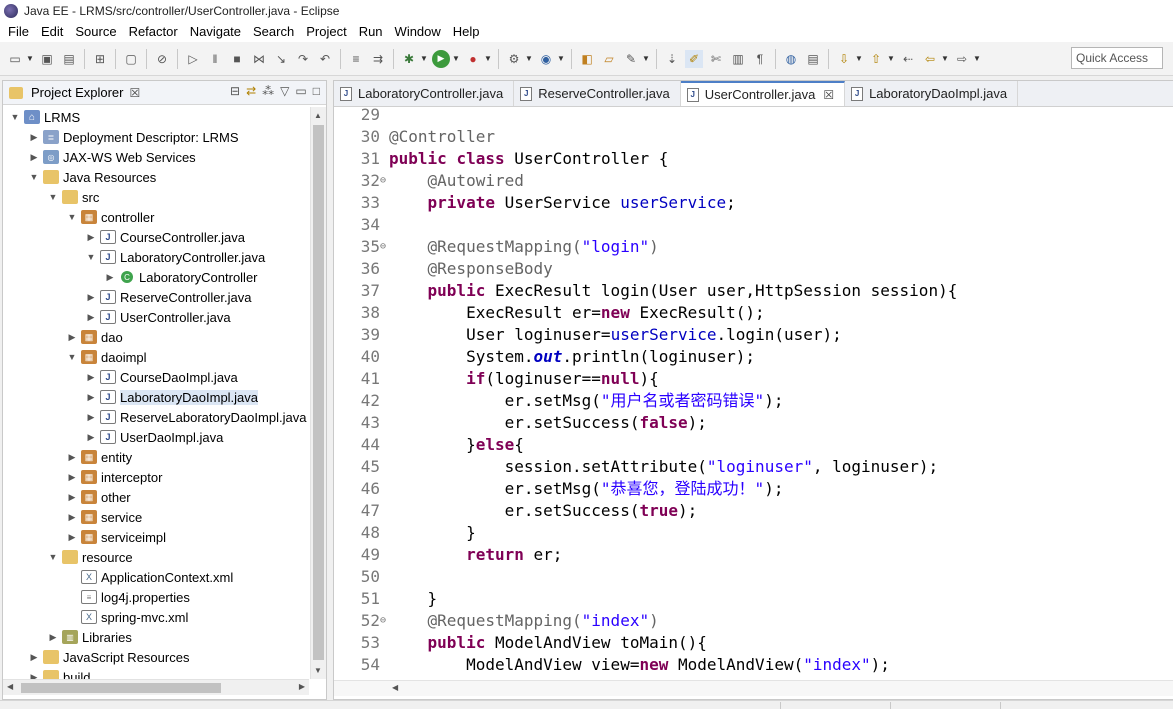 The height and width of the screenshot is (709, 1173). What do you see at coordinates (378, 59) in the screenshot?
I see `use-step-filters-icon: ⇉` at bounding box center [378, 59].